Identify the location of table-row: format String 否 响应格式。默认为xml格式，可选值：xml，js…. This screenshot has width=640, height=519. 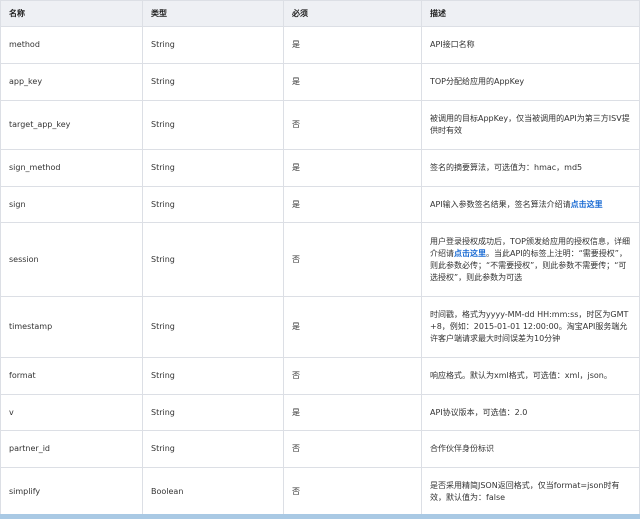
(320, 376).